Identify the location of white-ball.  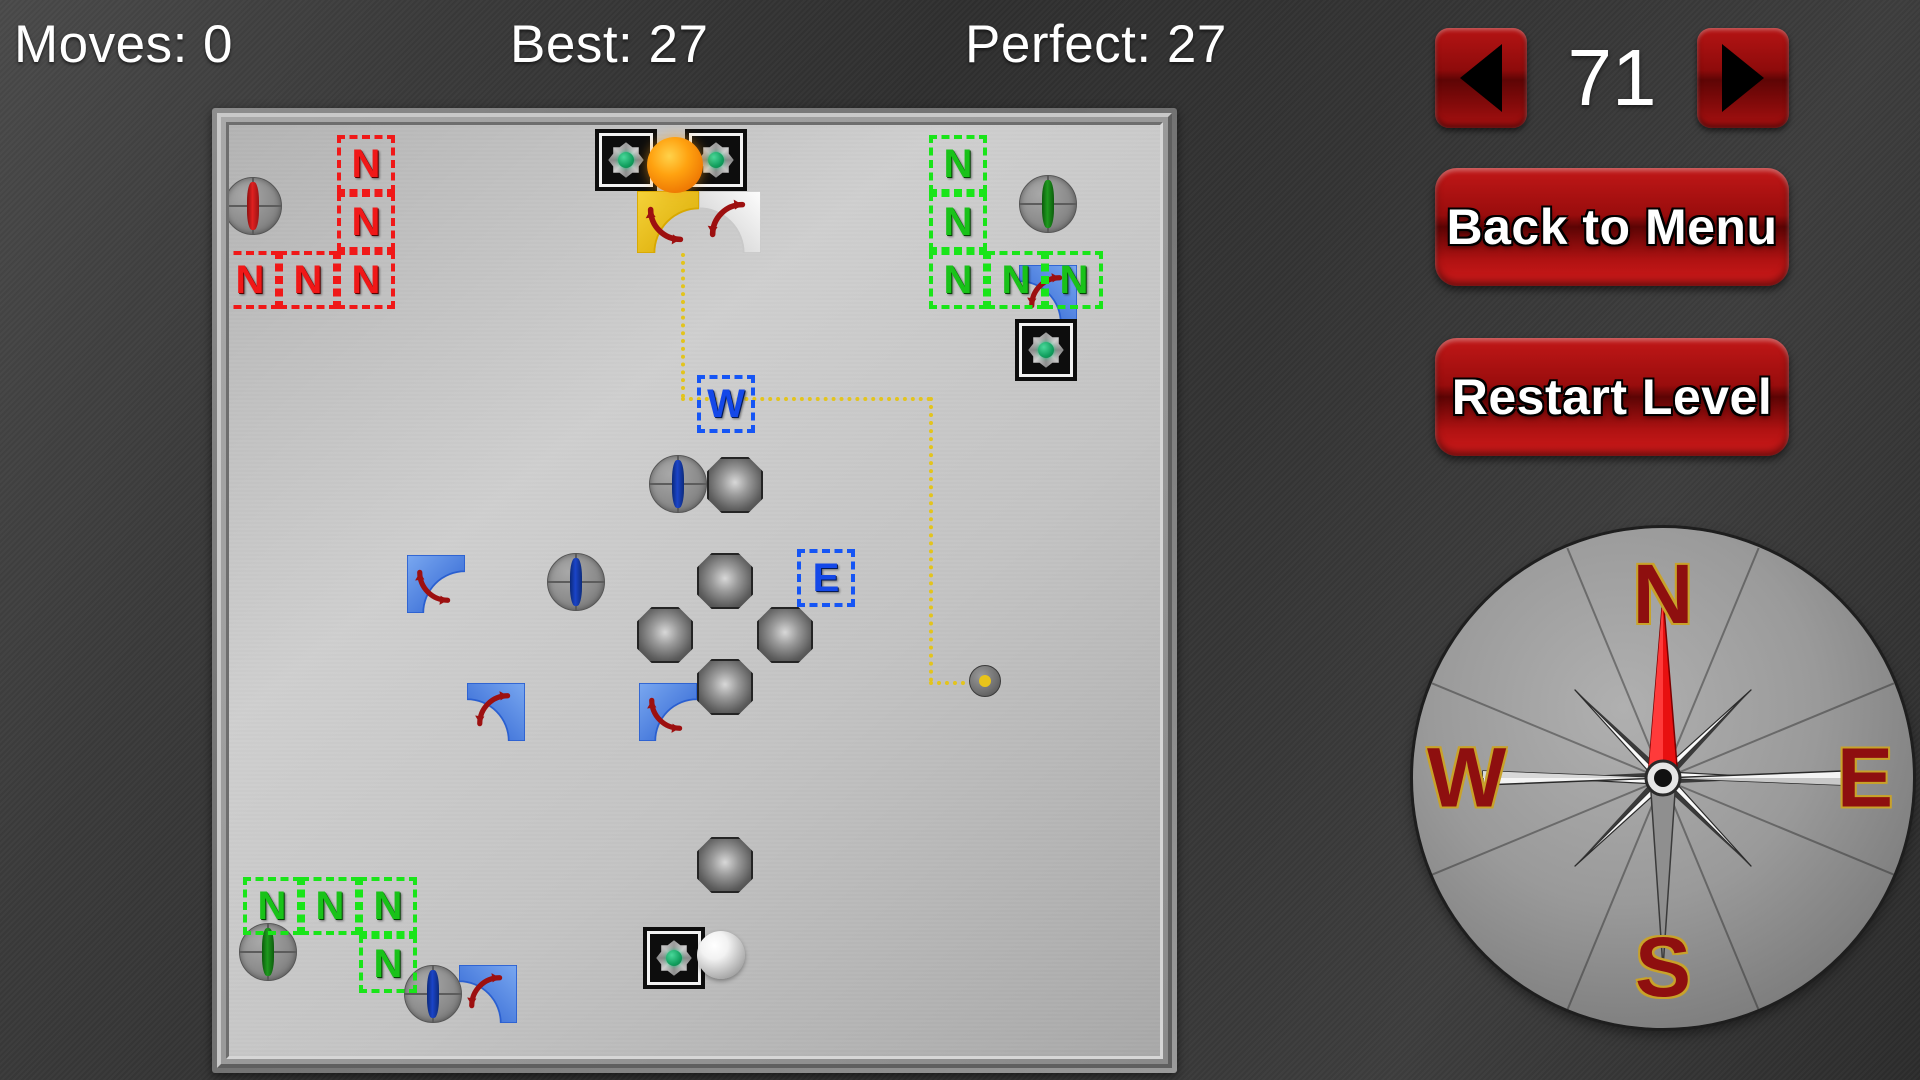
(721, 955).